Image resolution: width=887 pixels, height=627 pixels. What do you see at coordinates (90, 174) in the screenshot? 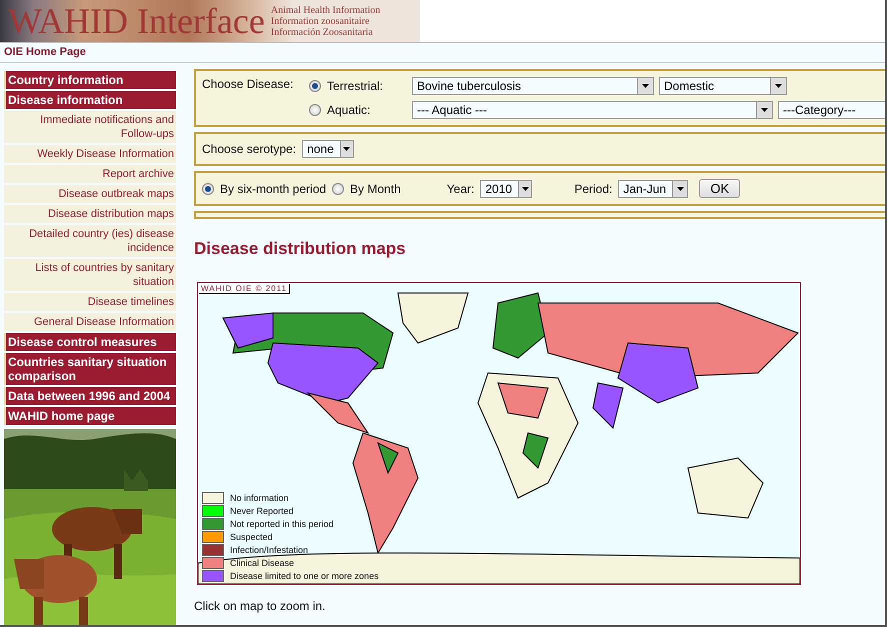
I see `sidebar-link: Report archive` at bounding box center [90, 174].